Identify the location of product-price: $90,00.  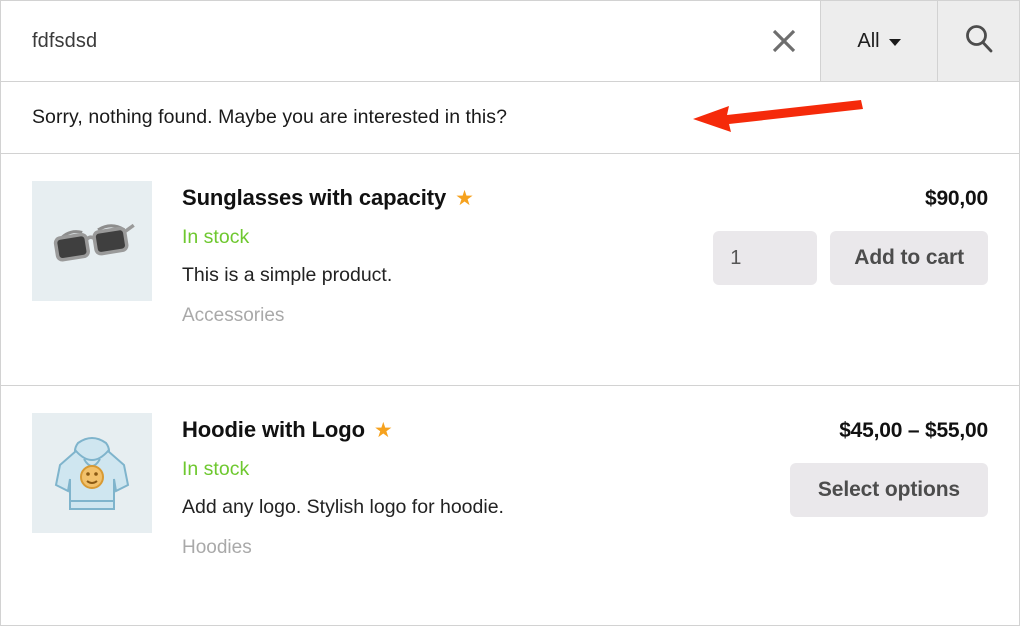
(956, 198).